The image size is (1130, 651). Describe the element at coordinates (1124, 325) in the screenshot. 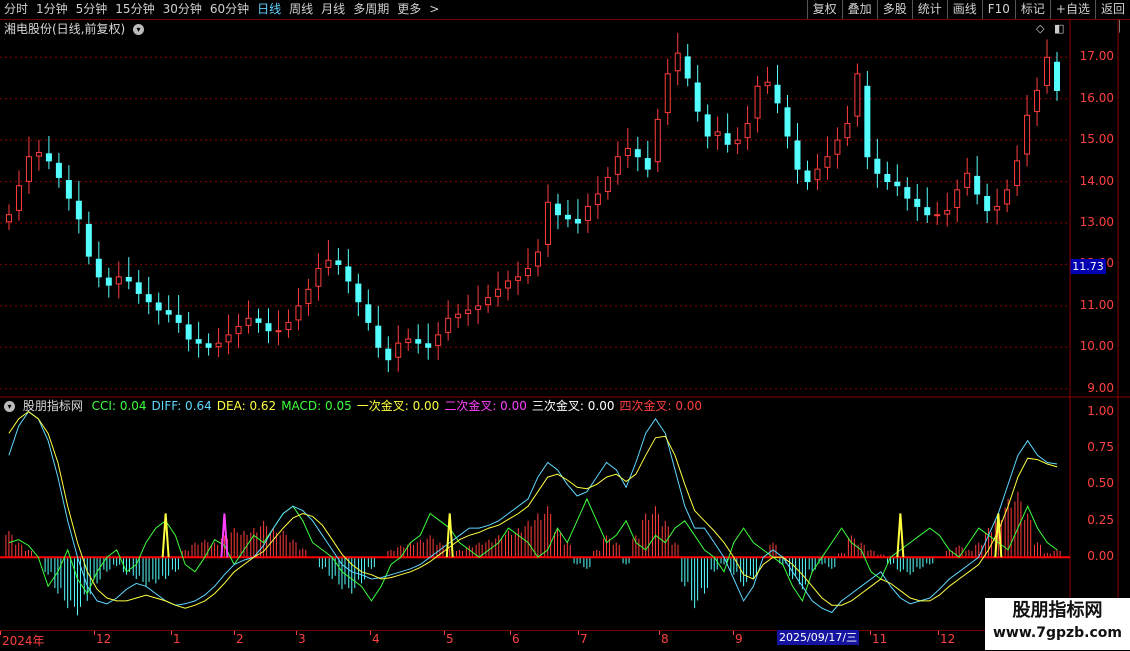

I see `side-panel-strip: ▏` at that location.